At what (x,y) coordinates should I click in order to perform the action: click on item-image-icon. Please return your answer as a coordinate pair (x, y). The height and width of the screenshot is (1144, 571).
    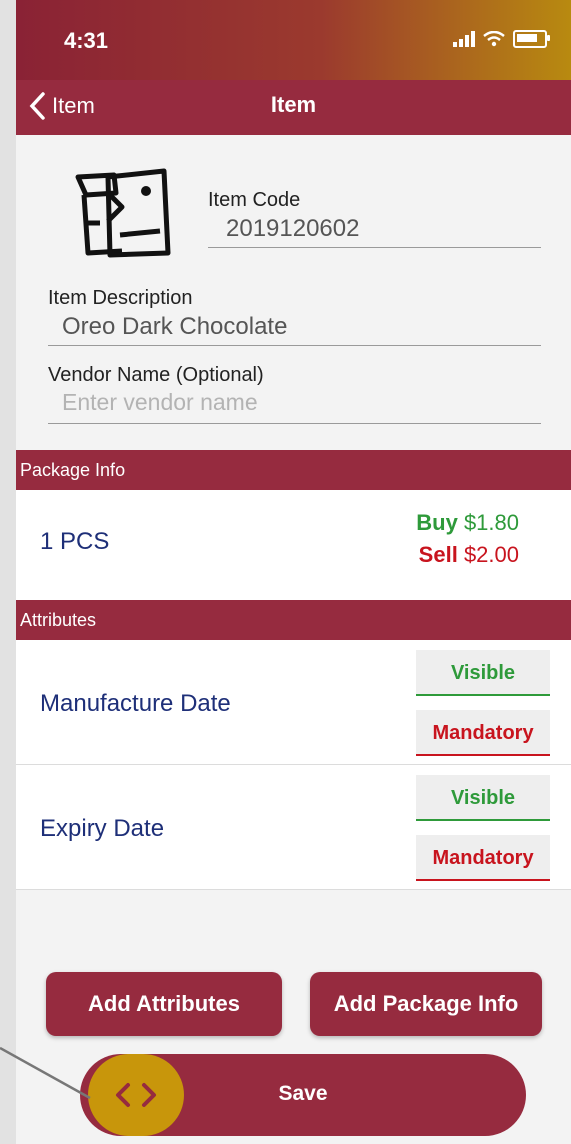
    Looking at the image, I should click on (119, 212).